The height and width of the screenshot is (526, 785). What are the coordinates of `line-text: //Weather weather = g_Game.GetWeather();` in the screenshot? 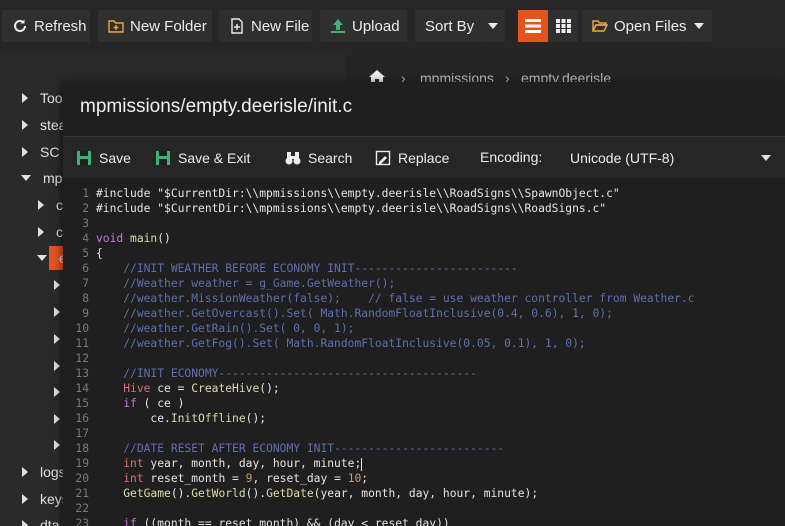 It's located at (259, 283).